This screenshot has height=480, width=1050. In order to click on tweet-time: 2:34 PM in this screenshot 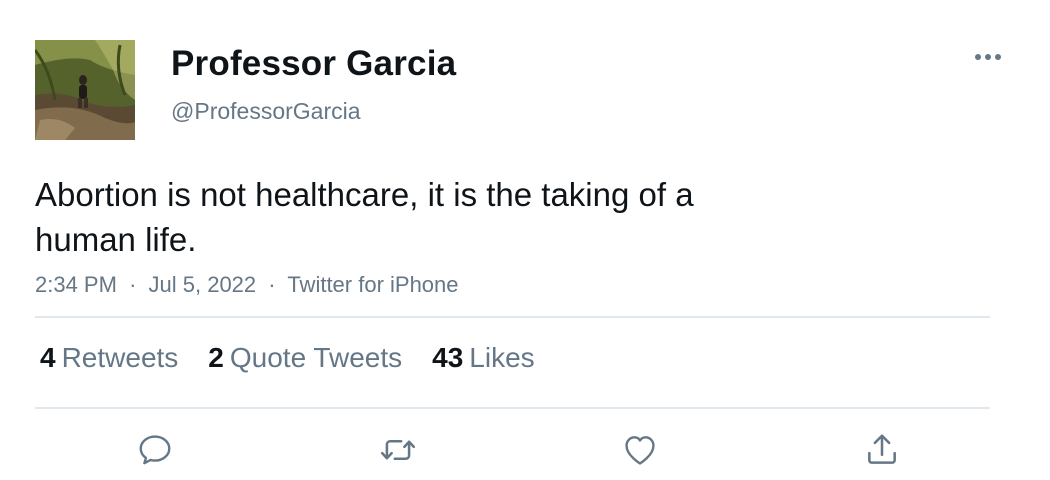, I will do `click(76, 284)`.